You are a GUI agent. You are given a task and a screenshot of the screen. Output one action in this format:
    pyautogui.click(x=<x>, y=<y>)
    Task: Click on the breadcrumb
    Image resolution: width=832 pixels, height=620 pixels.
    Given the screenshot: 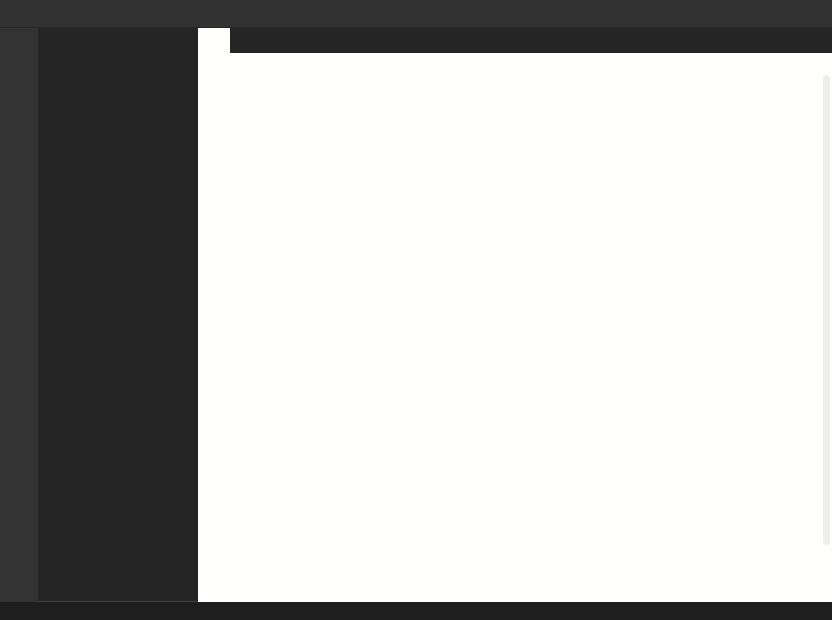 What is the action you would take?
    pyautogui.click(x=515, y=63)
    